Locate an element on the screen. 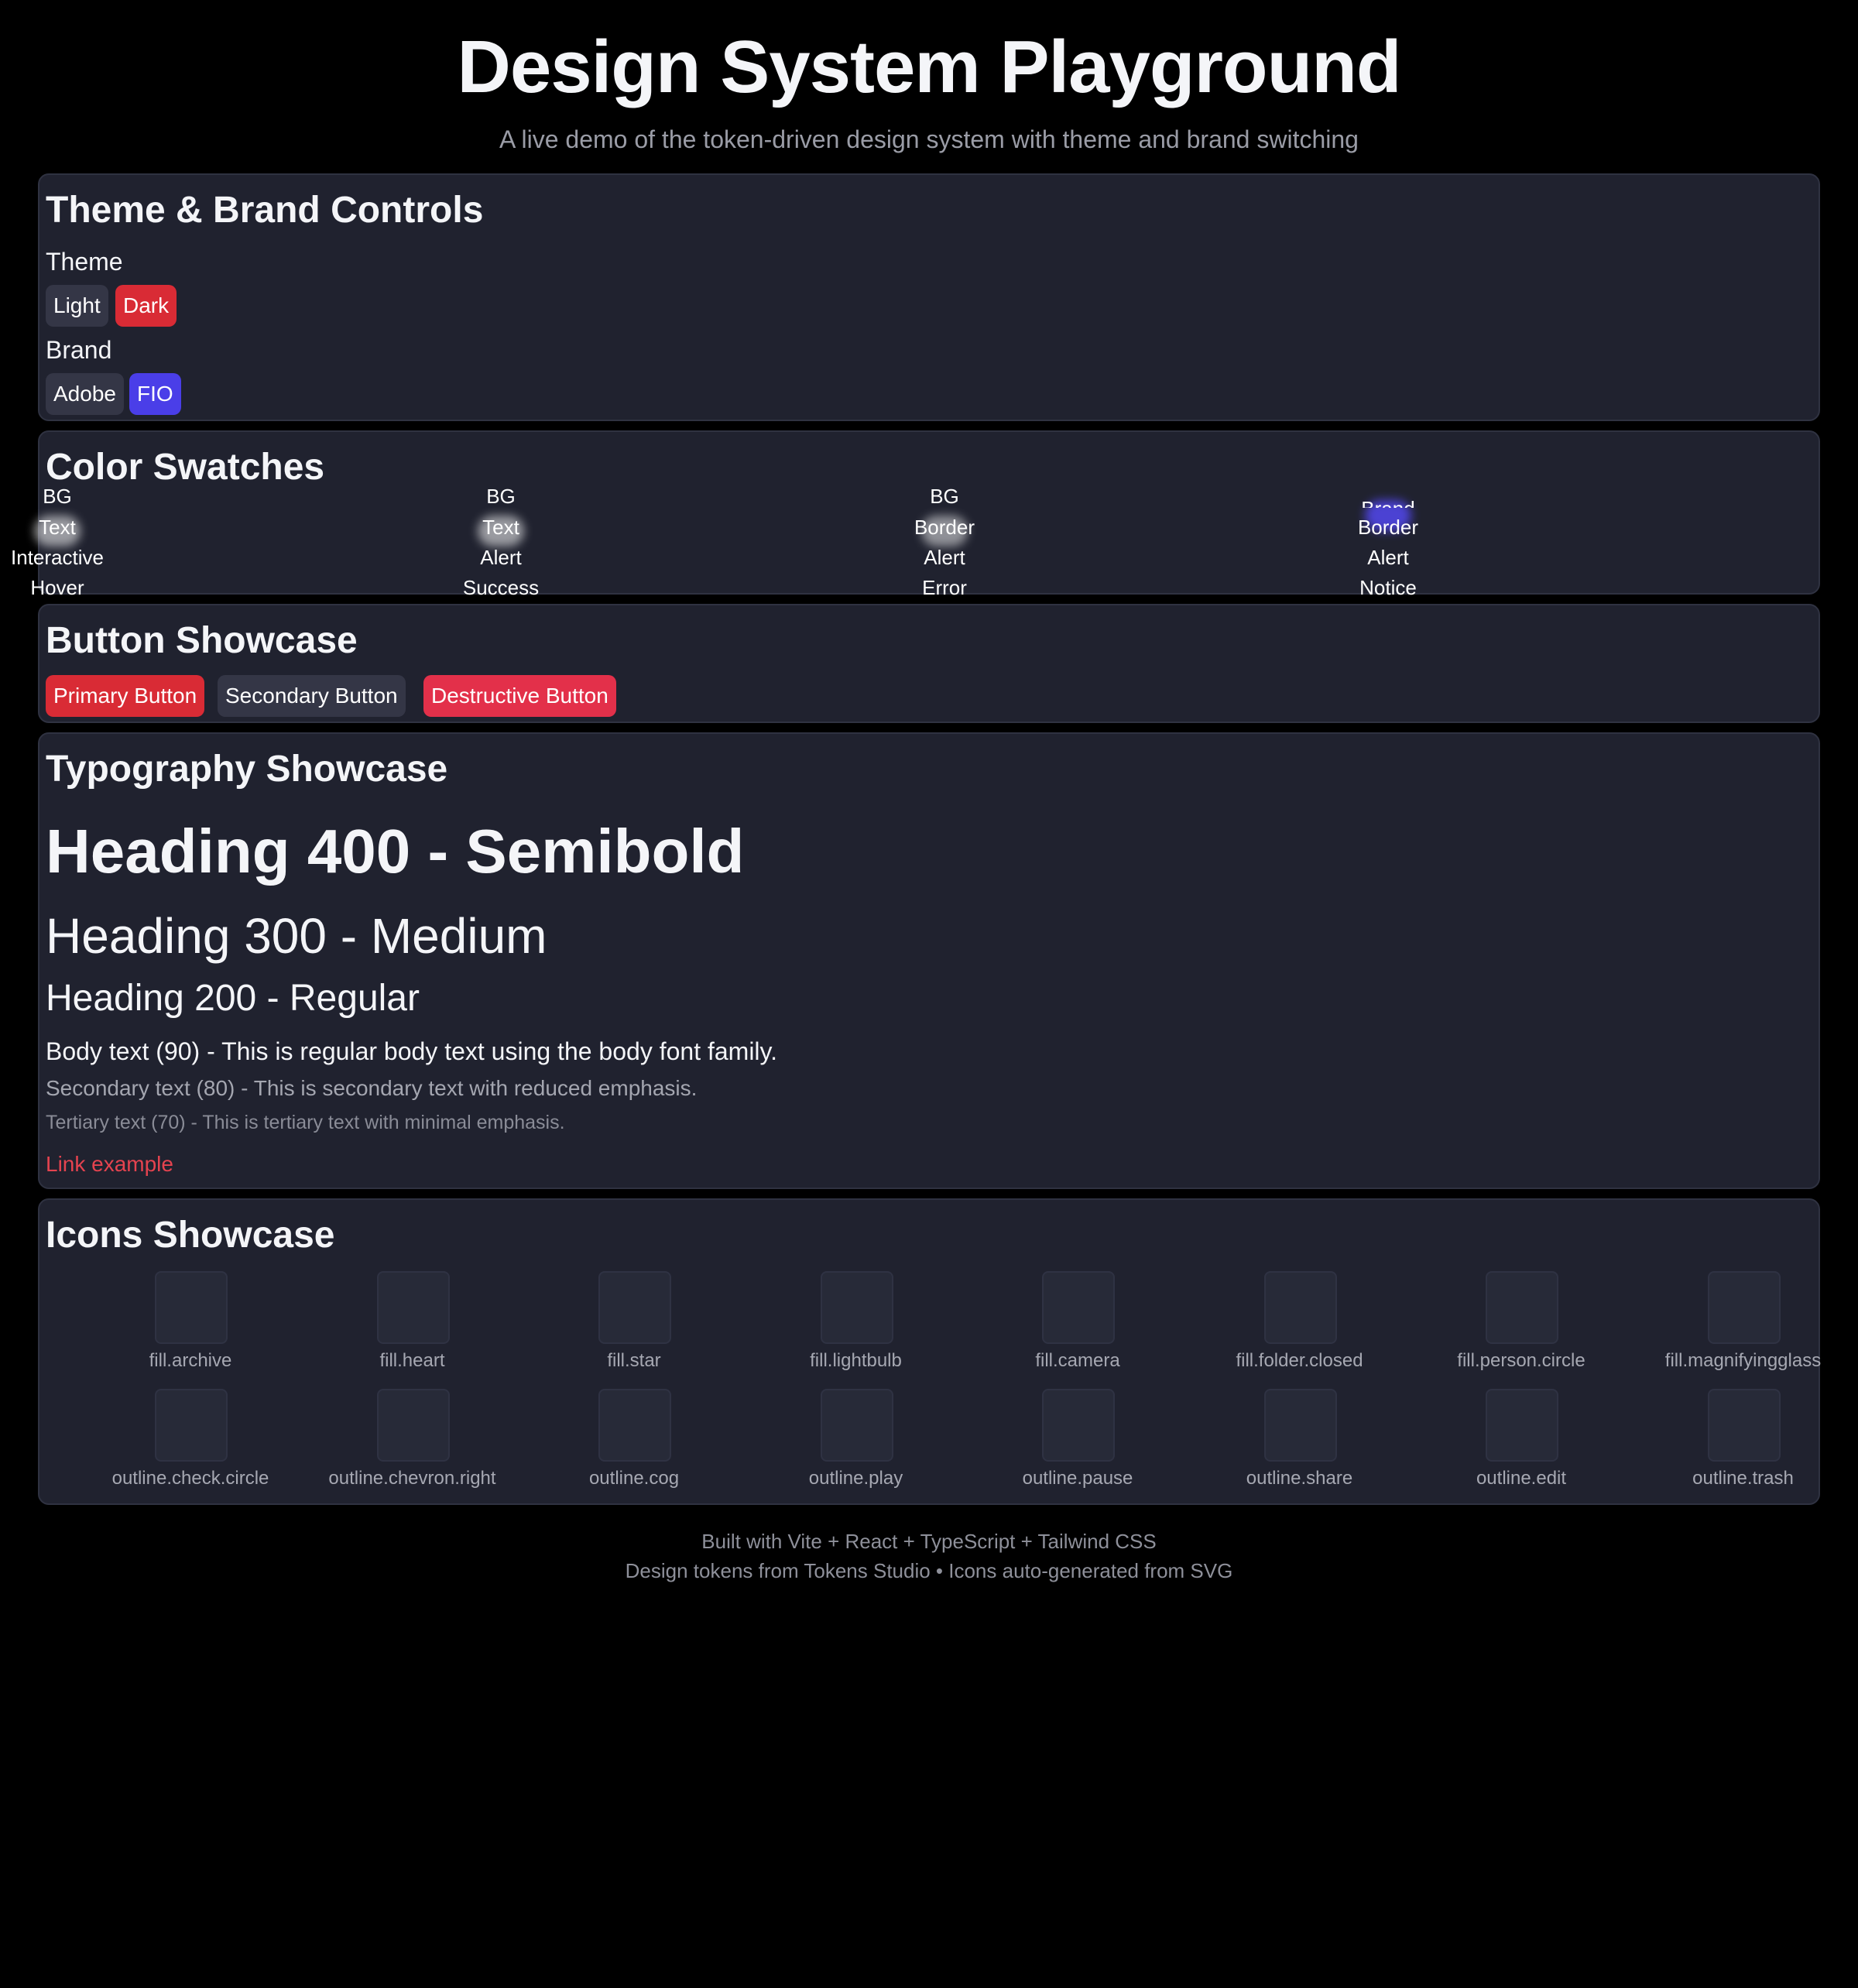 This screenshot has height=1988, width=1858. brand-fio-button: FIO is located at coordinates (155, 394).